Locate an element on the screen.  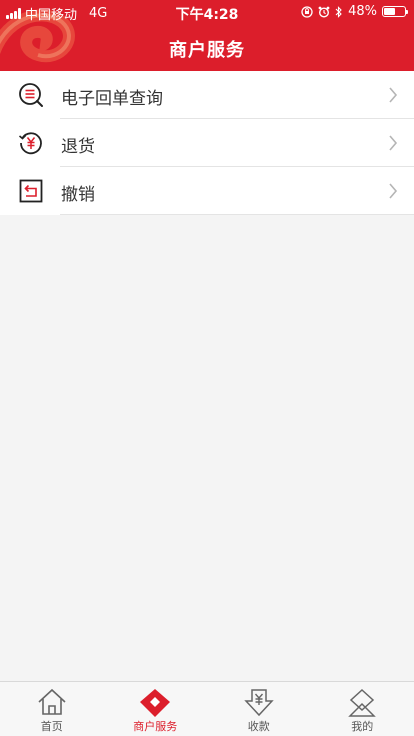
tab-mine: 我的 is located at coordinates (362, 709).